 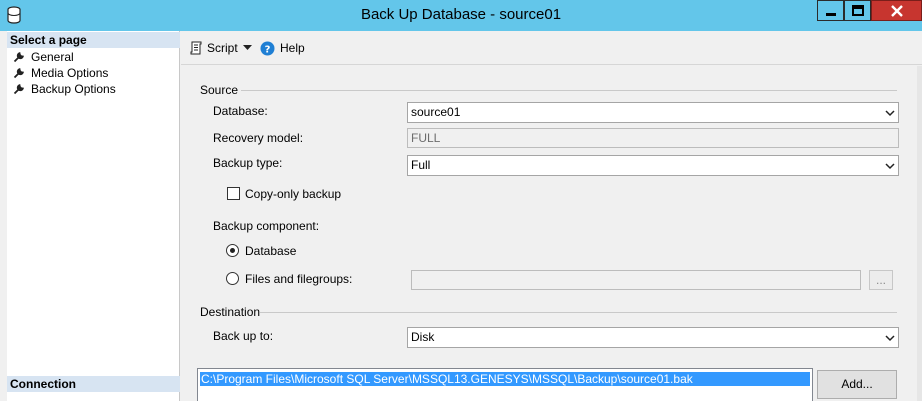 I want to click on title-bar: Back Up Database - source01, so click(x=461, y=15).